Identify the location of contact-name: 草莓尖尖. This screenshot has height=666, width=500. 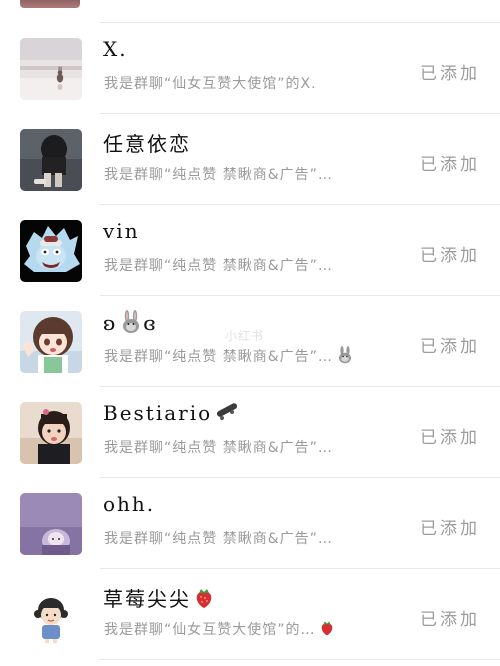
(159, 599).